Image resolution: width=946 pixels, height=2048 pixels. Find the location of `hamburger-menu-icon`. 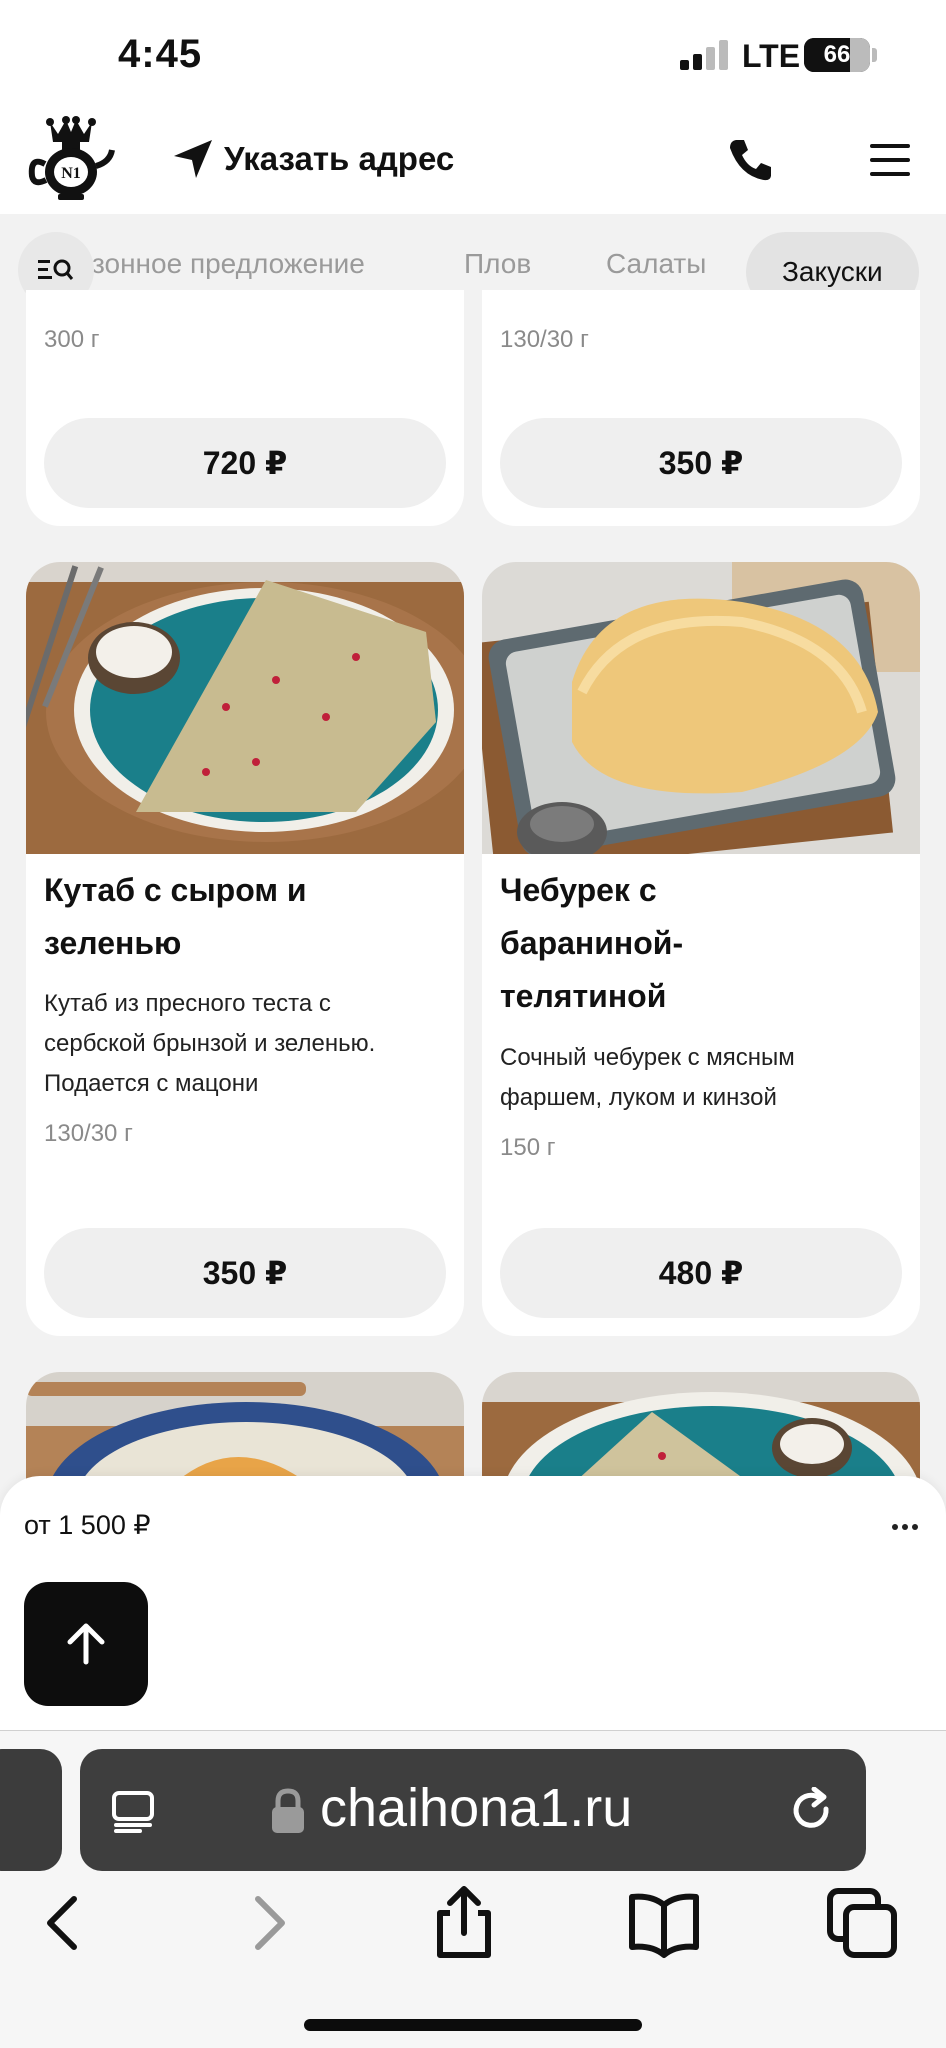

hamburger-menu-icon is located at coordinates (892, 160).